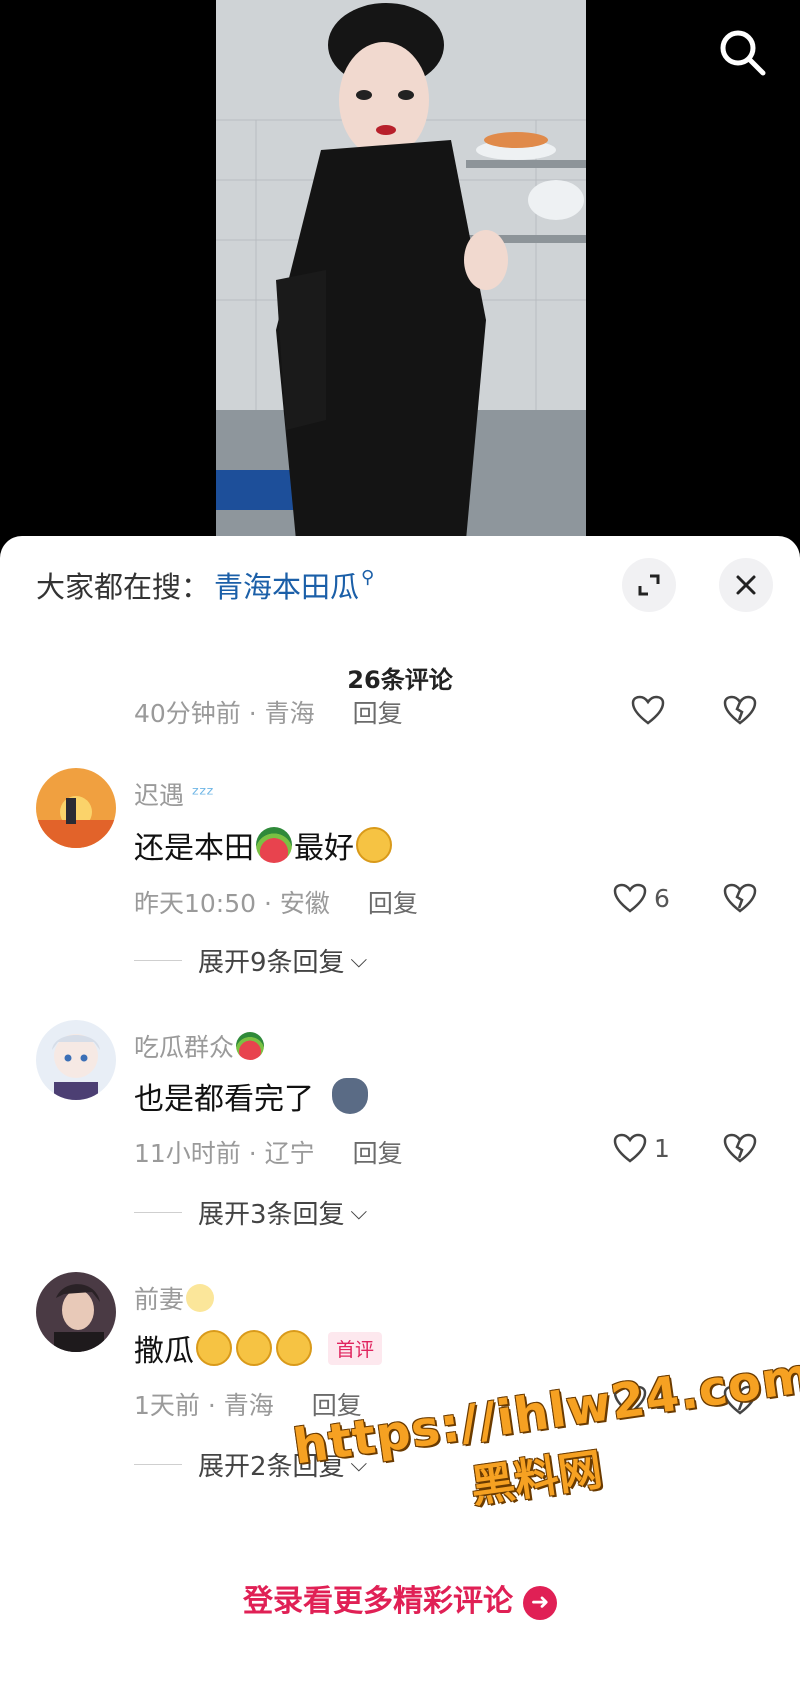 The width and height of the screenshot is (800, 1698). I want to click on portrait-avatar-image, so click(76, 1312).